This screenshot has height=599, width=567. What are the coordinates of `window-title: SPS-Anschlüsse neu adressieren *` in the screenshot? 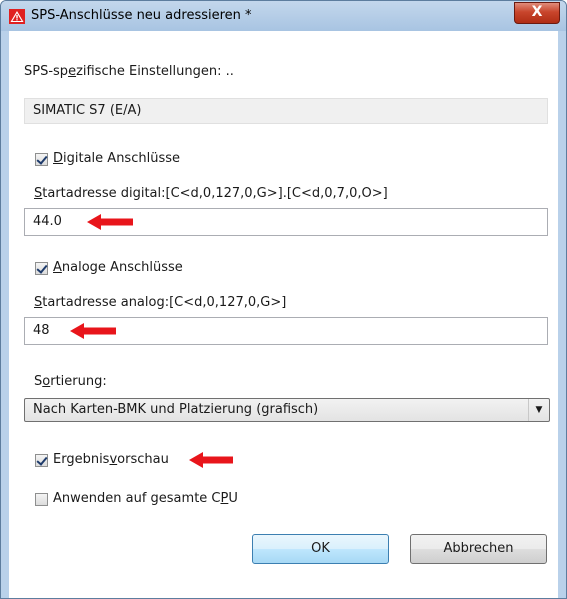 It's located at (141, 15).